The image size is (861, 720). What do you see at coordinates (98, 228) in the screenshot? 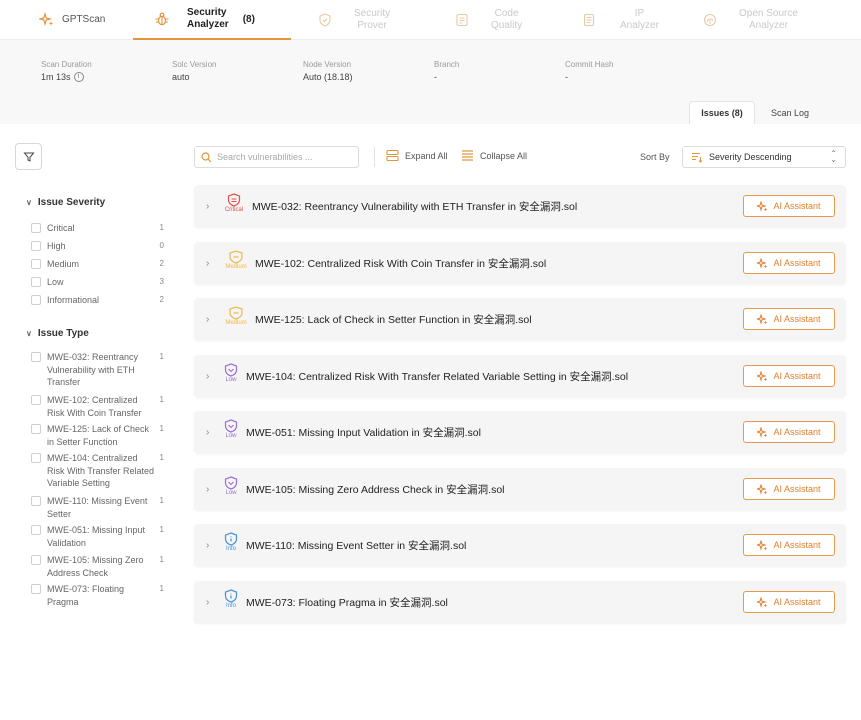
I see `filter-critical: Critical 1` at bounding box center [98, 228].